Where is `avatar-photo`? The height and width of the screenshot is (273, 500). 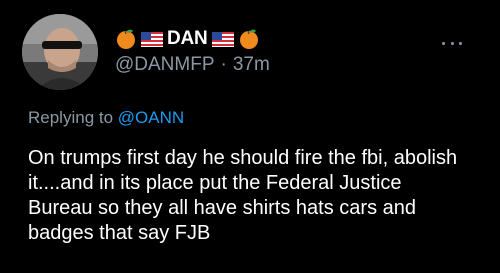 avatar-photo is located at coordinates (60, 52).